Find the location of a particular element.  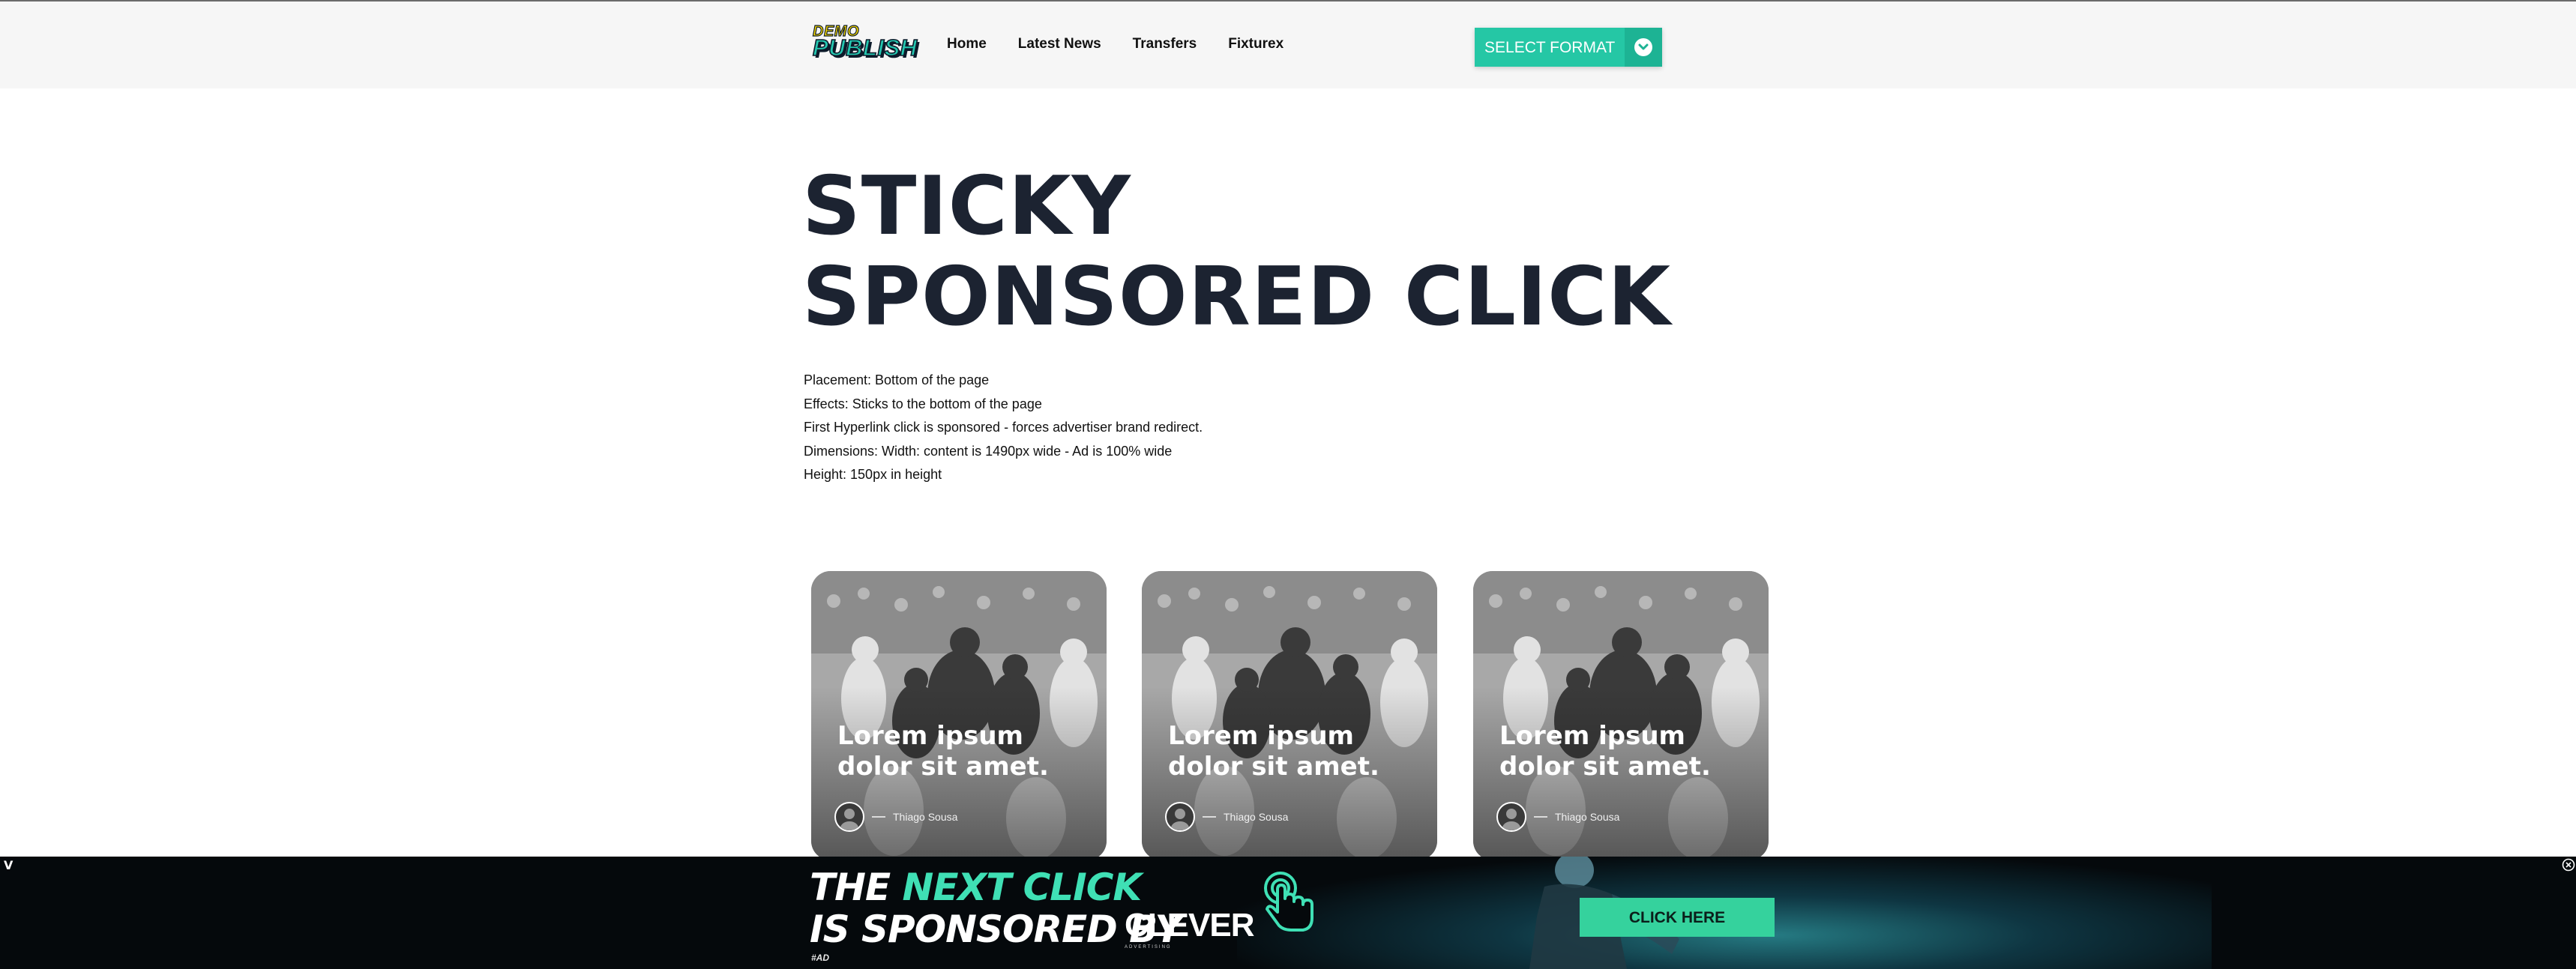

select-format-dropdown: SELECT FORMAT is located at coordinates (1568, 47).